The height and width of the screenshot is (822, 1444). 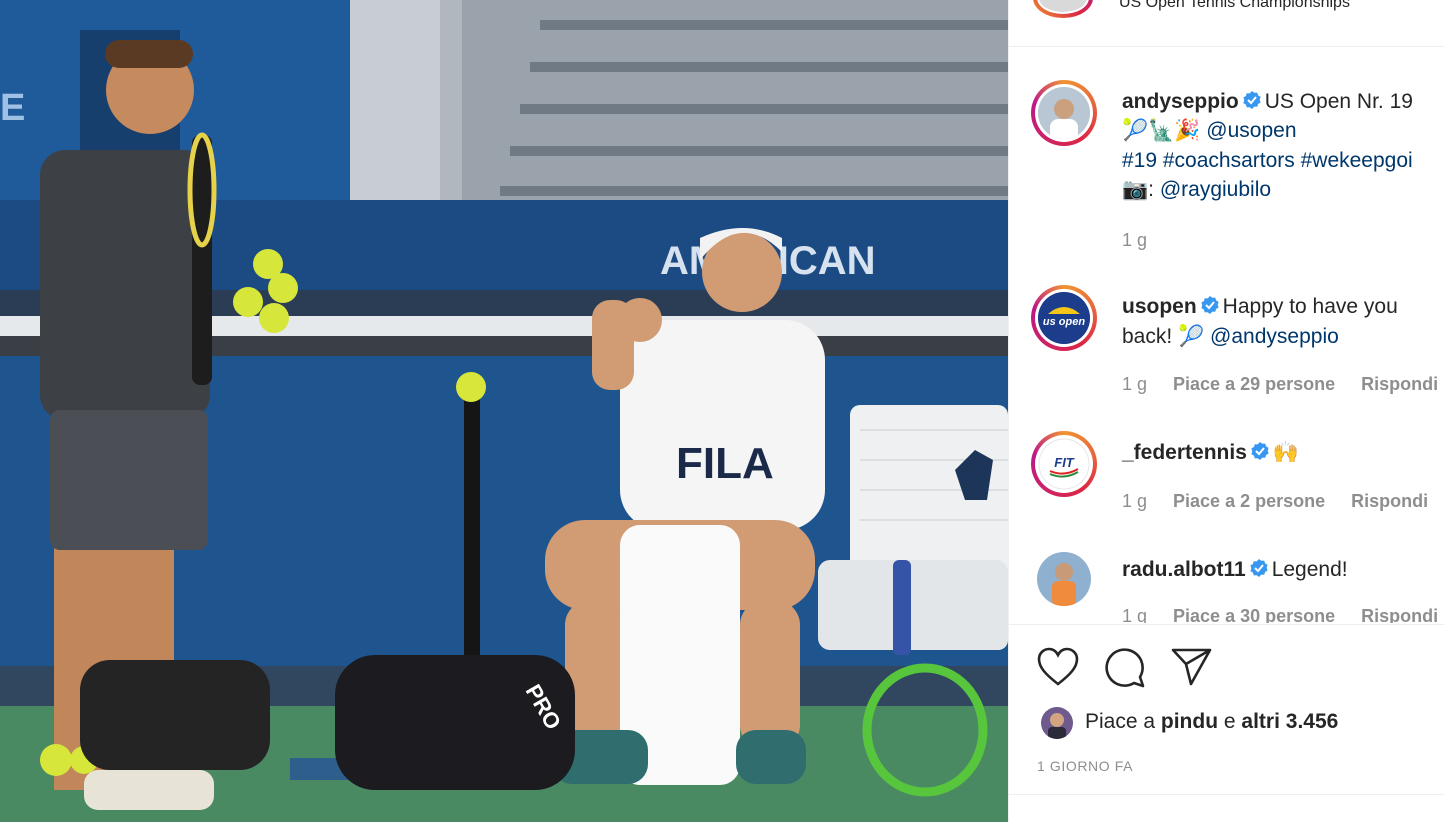 I want to click on caption-emoji: 🎾🗽🎉, so click(x=1161, y=130).